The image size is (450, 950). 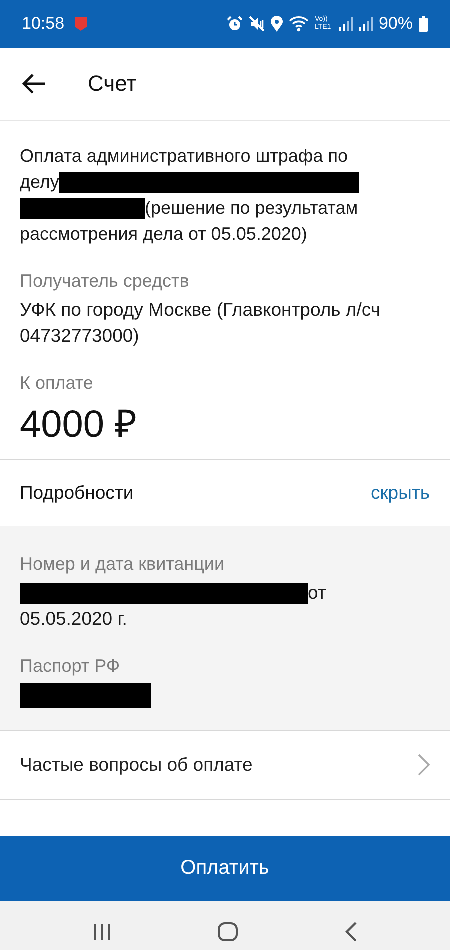 I want to click on wifi-icon, so click(x=298, y=24).